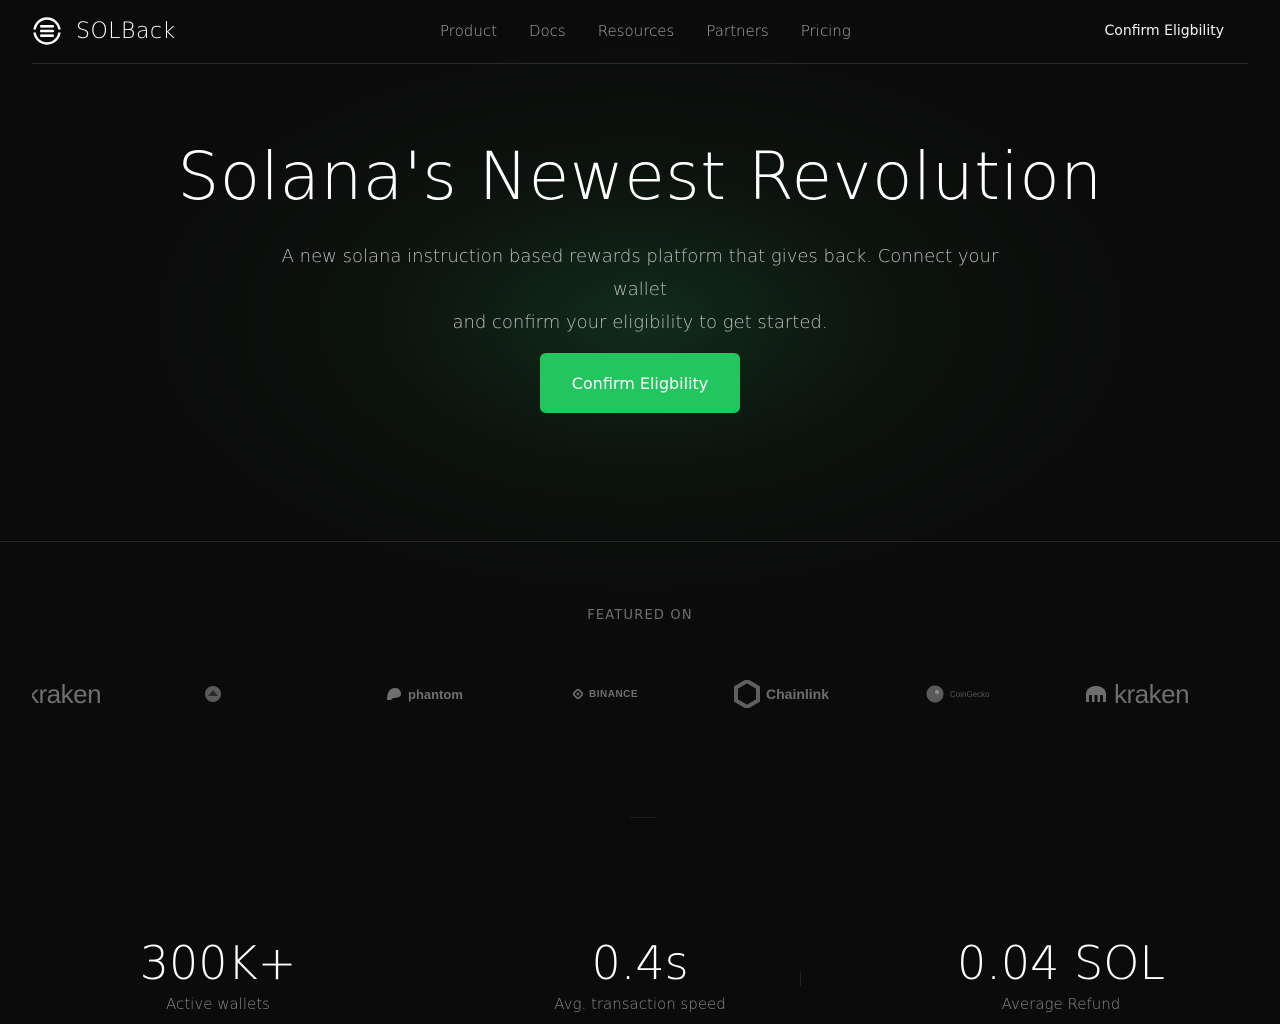 The height and width of the screenshot is (1024, 1280). What do you see at coordinates (970, 694) in the screenshot?
I see `partner-name: CoinGecko` at bounding box center [970, 694].